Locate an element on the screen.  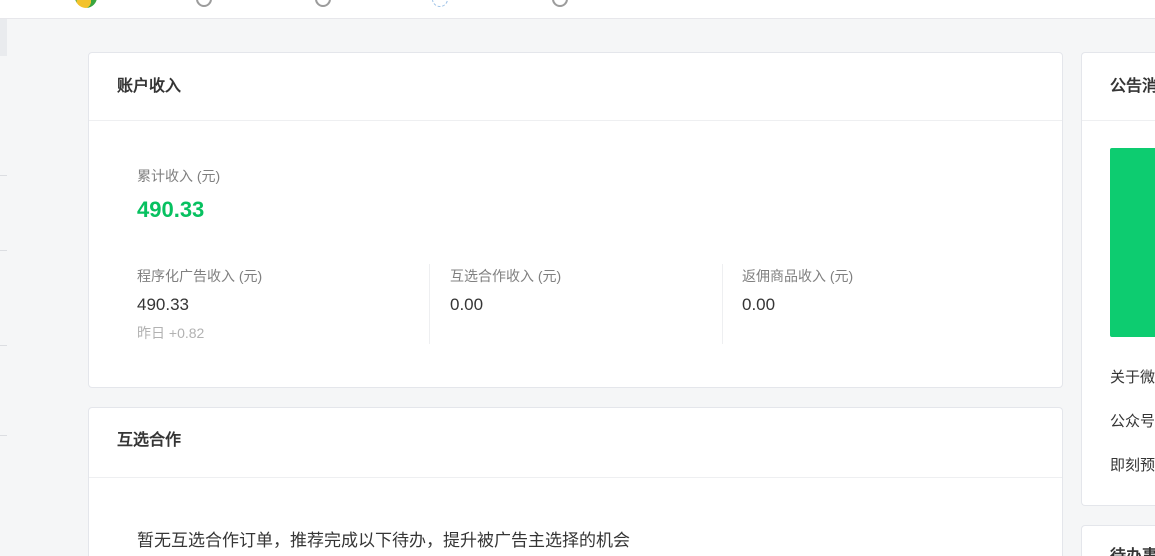
announcement-item: 关于微 is located at coordinates (1132, 378).